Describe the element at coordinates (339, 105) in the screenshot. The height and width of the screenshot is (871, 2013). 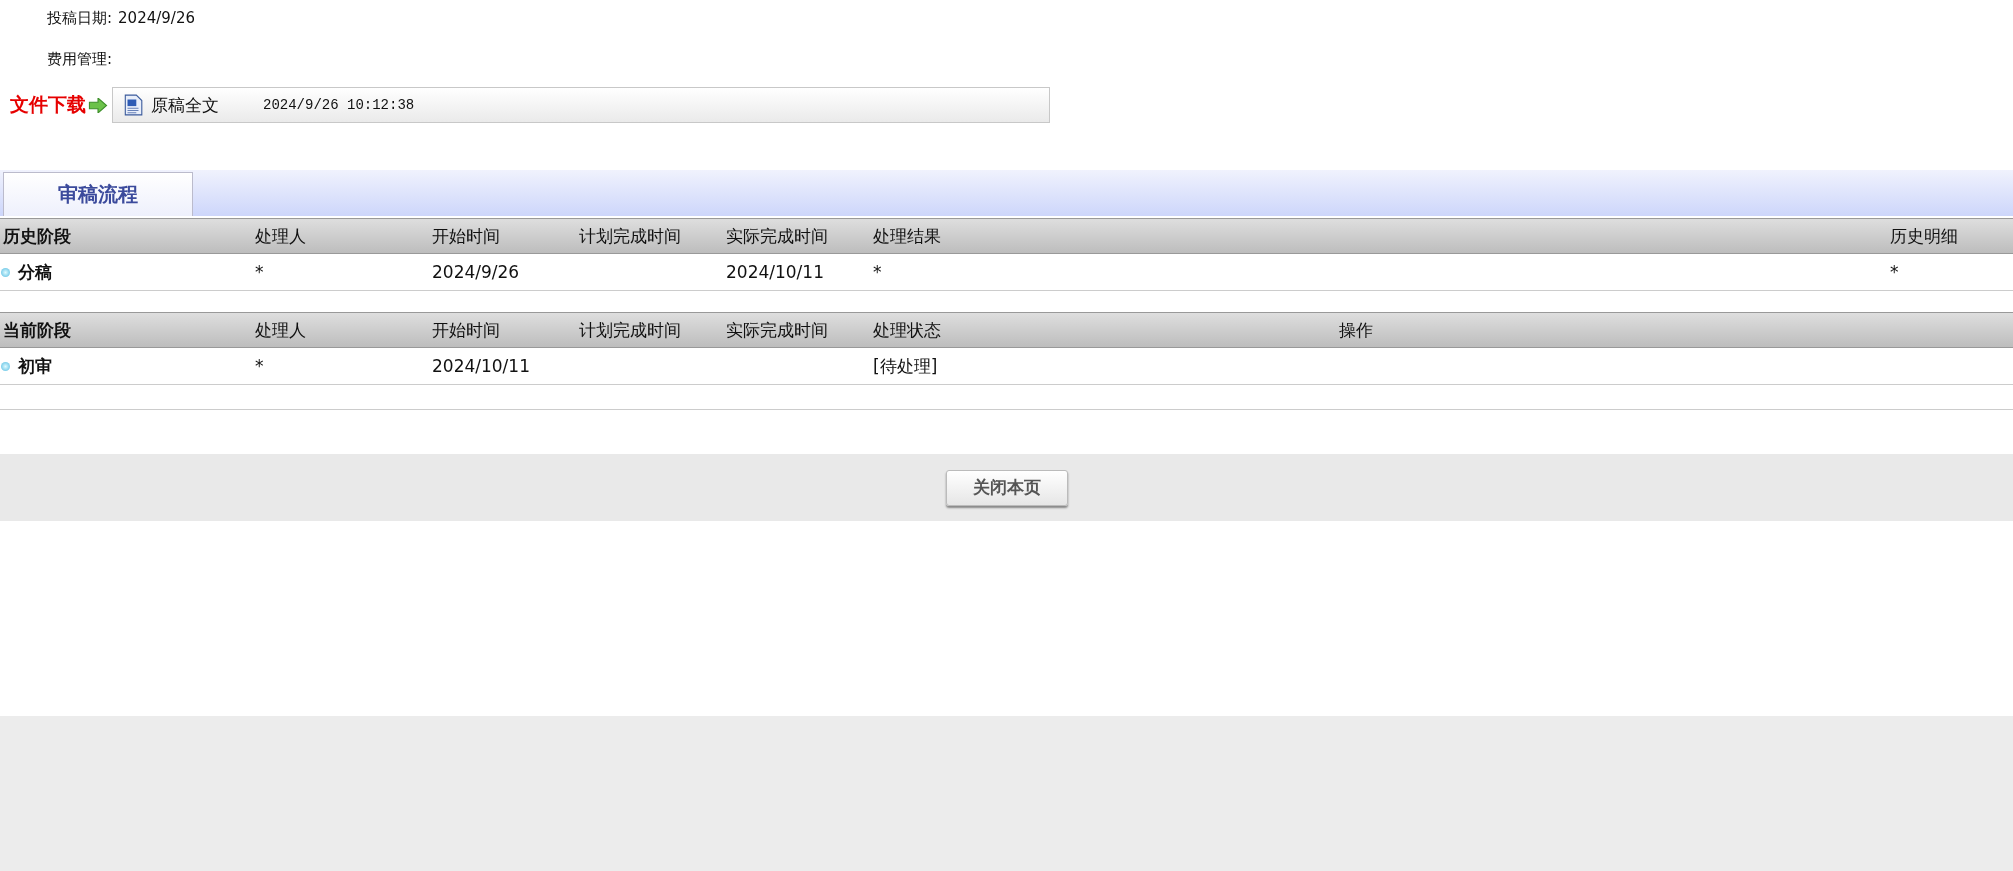
I see `file-timestamp: 2024/9/26 10:12:38` at that location.